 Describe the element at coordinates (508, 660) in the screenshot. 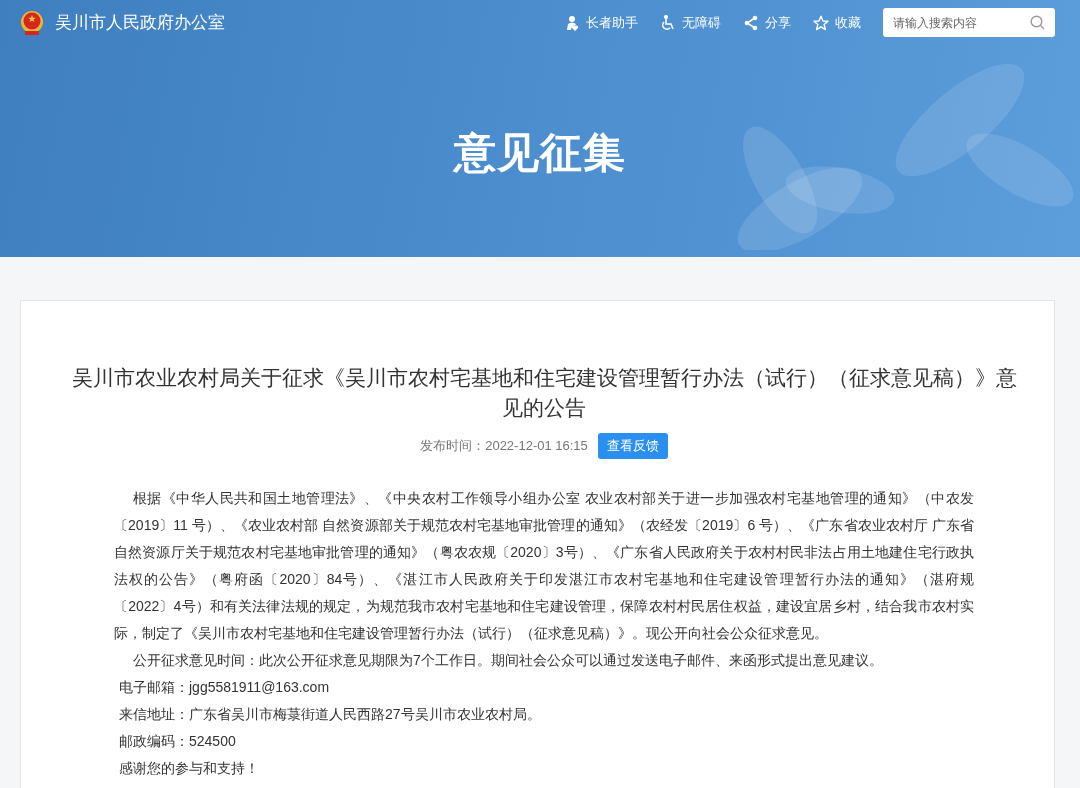

I see `article-paragraph: 公开征求意见时间：此次公开征求意见期限为7个工作日。期间社会公众可以通过发送电子邮件、来函形式提出意见建议。` at that location.